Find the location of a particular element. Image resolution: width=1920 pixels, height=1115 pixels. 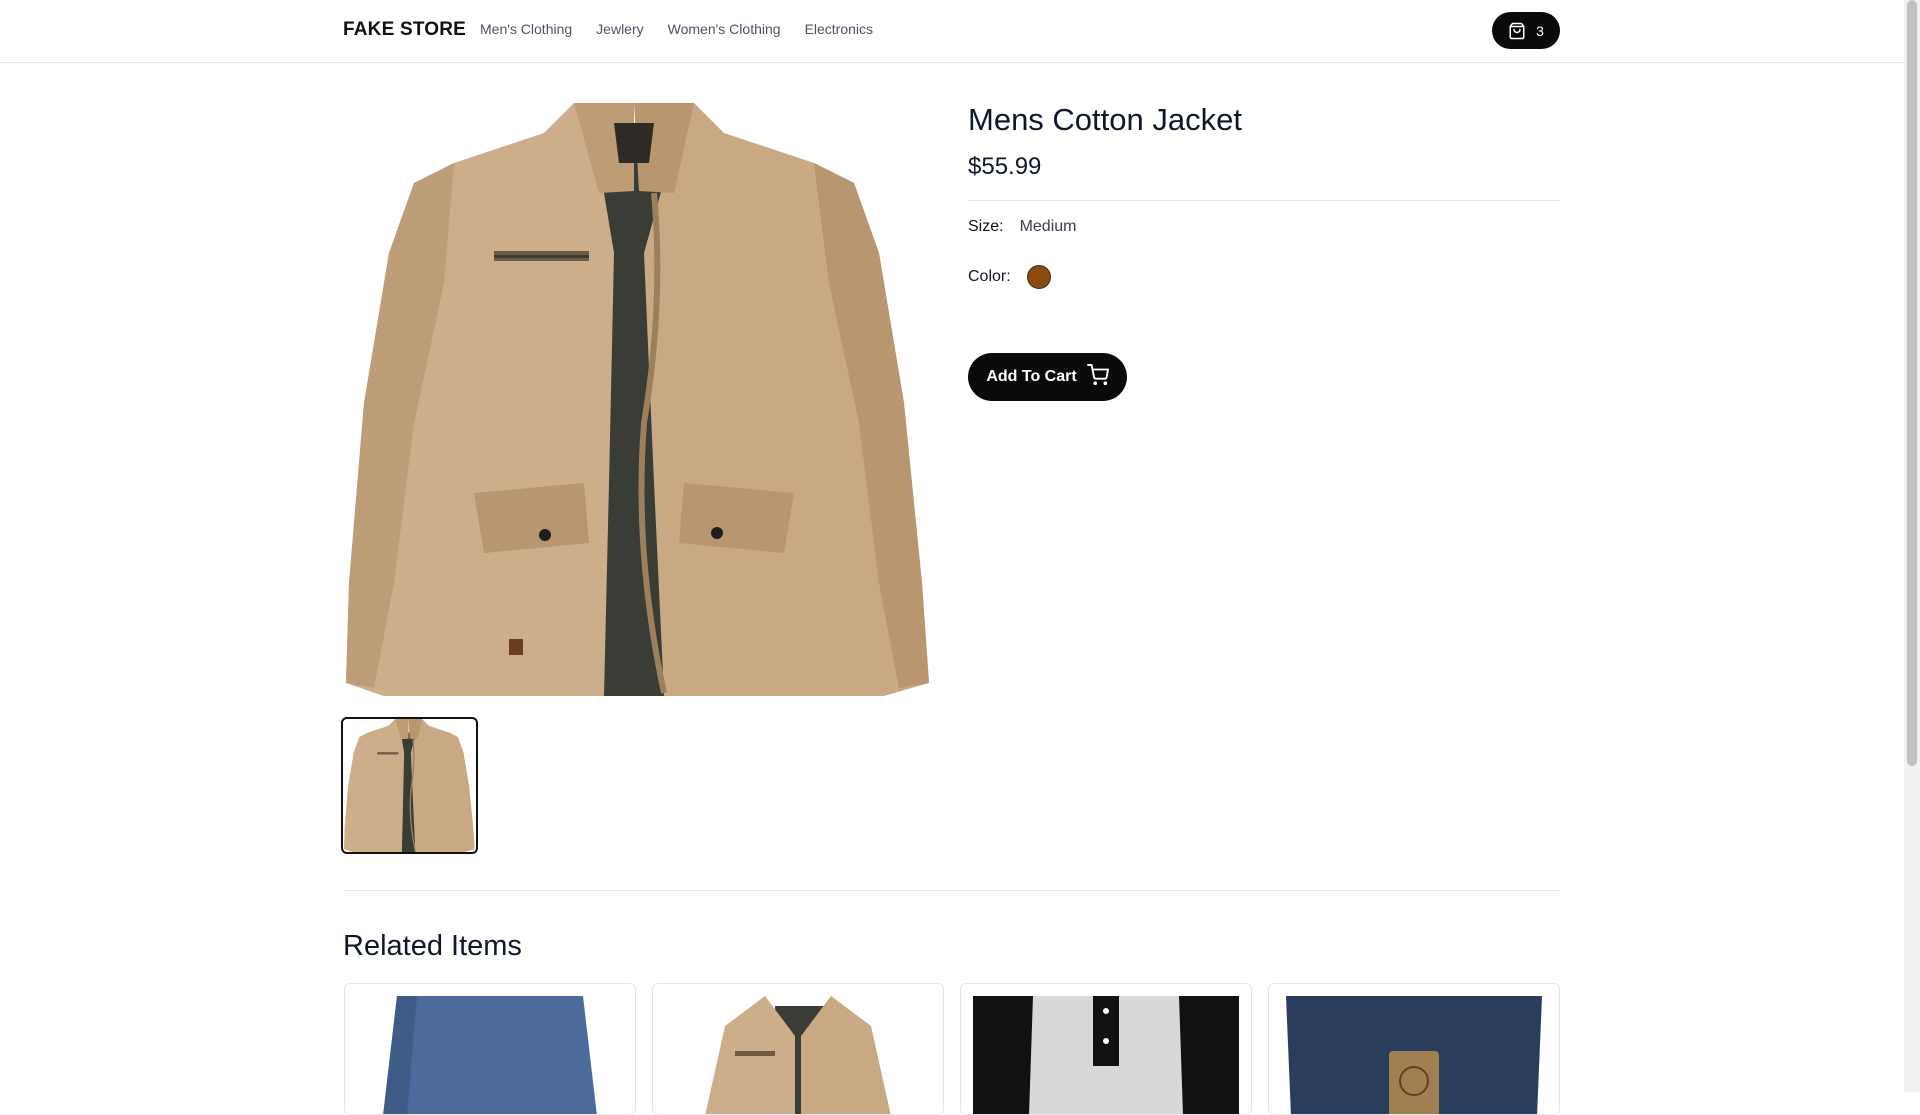

product-thumbnail is located at coordinates (409, 785).